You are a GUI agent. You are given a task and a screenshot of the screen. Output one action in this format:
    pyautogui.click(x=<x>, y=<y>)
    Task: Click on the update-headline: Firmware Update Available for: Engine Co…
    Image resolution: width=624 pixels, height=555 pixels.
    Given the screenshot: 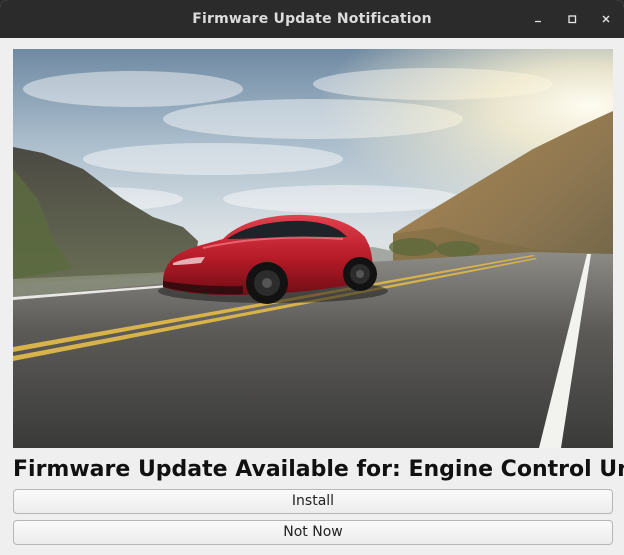 What is the action you would take?
    pyautogui.click(x=318, y=469)
    